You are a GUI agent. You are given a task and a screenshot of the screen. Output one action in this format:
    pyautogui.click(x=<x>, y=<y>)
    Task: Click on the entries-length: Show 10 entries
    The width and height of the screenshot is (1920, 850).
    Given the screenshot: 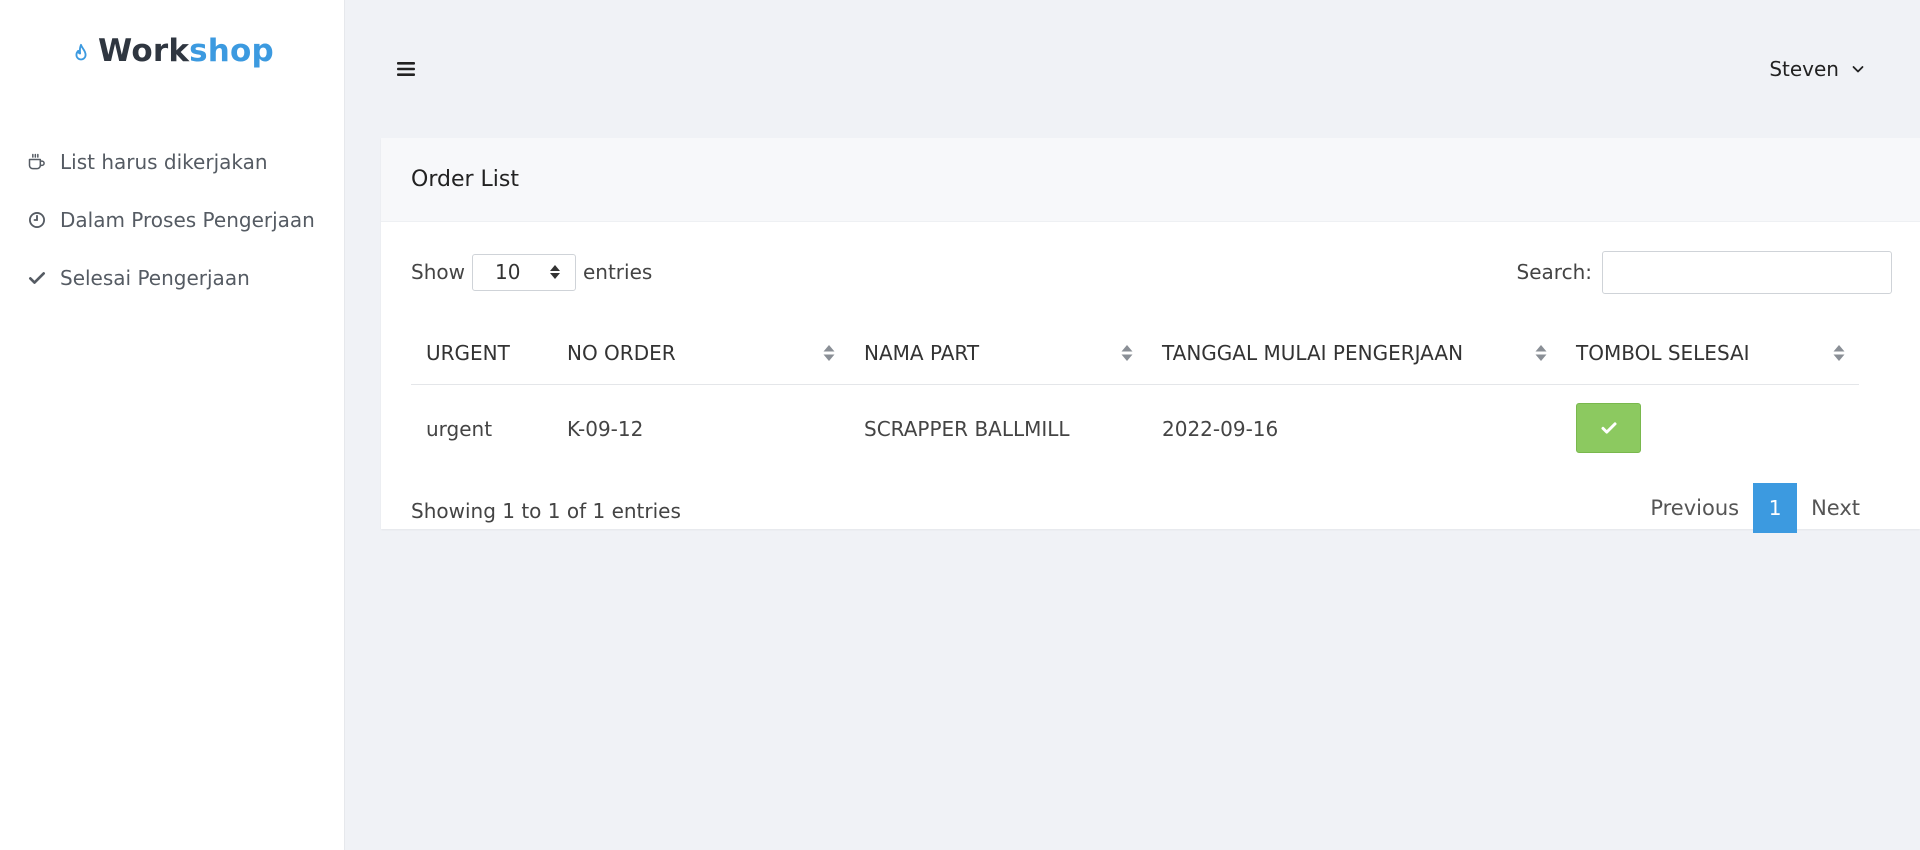 What is the action you would take?
    pyautogui.click(x=532, y=272)
    